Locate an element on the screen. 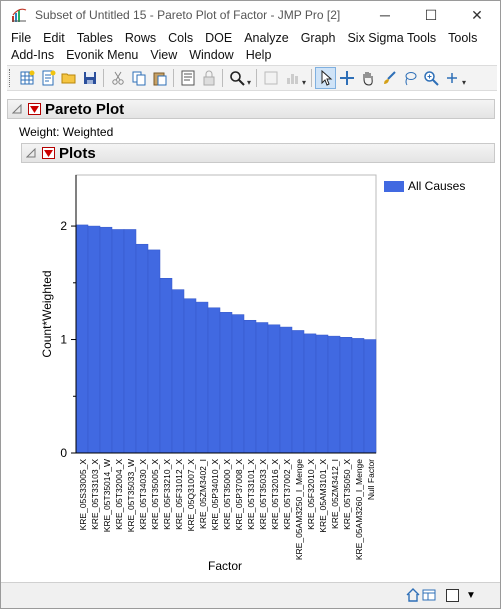 This screenshot has width=501, height=609. x-tick-label: KRE_05AM3250_I_Menge is located at coordinates (299, 509).